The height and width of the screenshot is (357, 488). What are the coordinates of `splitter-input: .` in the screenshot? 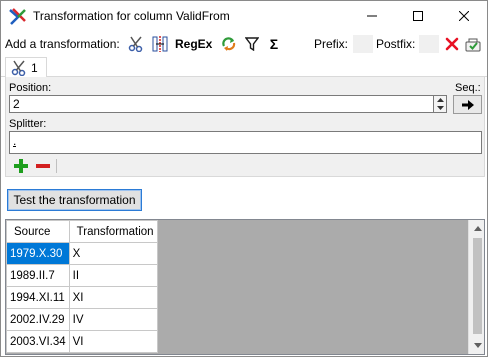 It's located at (245, 142).